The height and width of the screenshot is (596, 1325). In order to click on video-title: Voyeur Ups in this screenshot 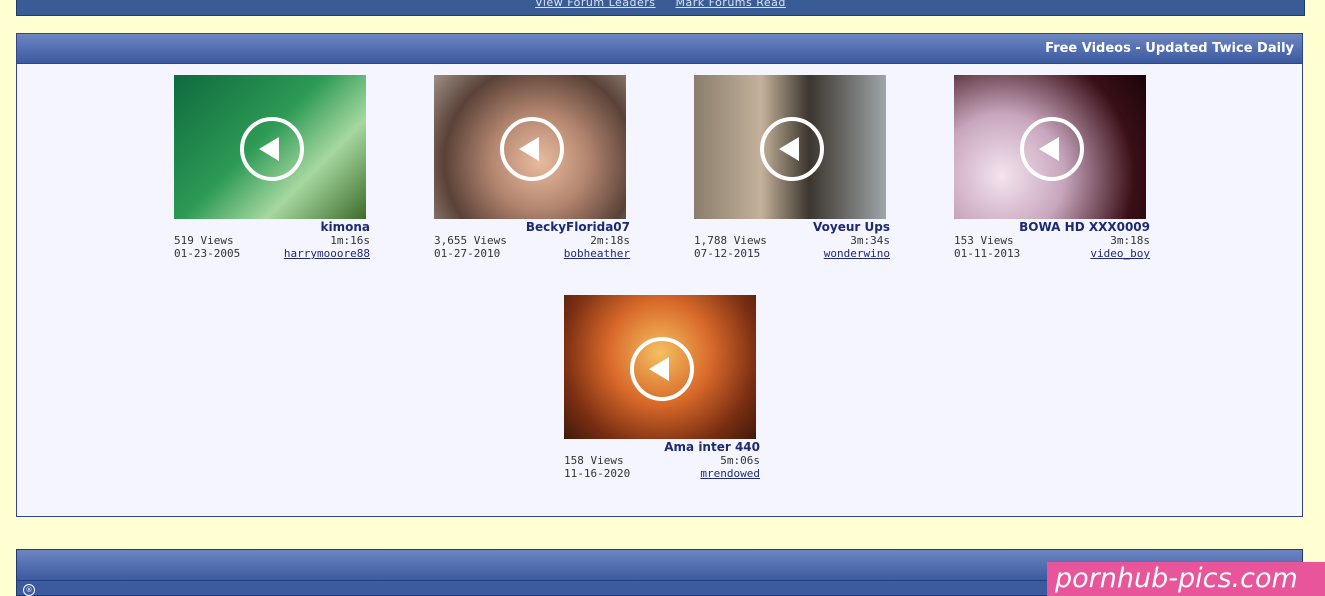, I will do `click(792, 227)`.